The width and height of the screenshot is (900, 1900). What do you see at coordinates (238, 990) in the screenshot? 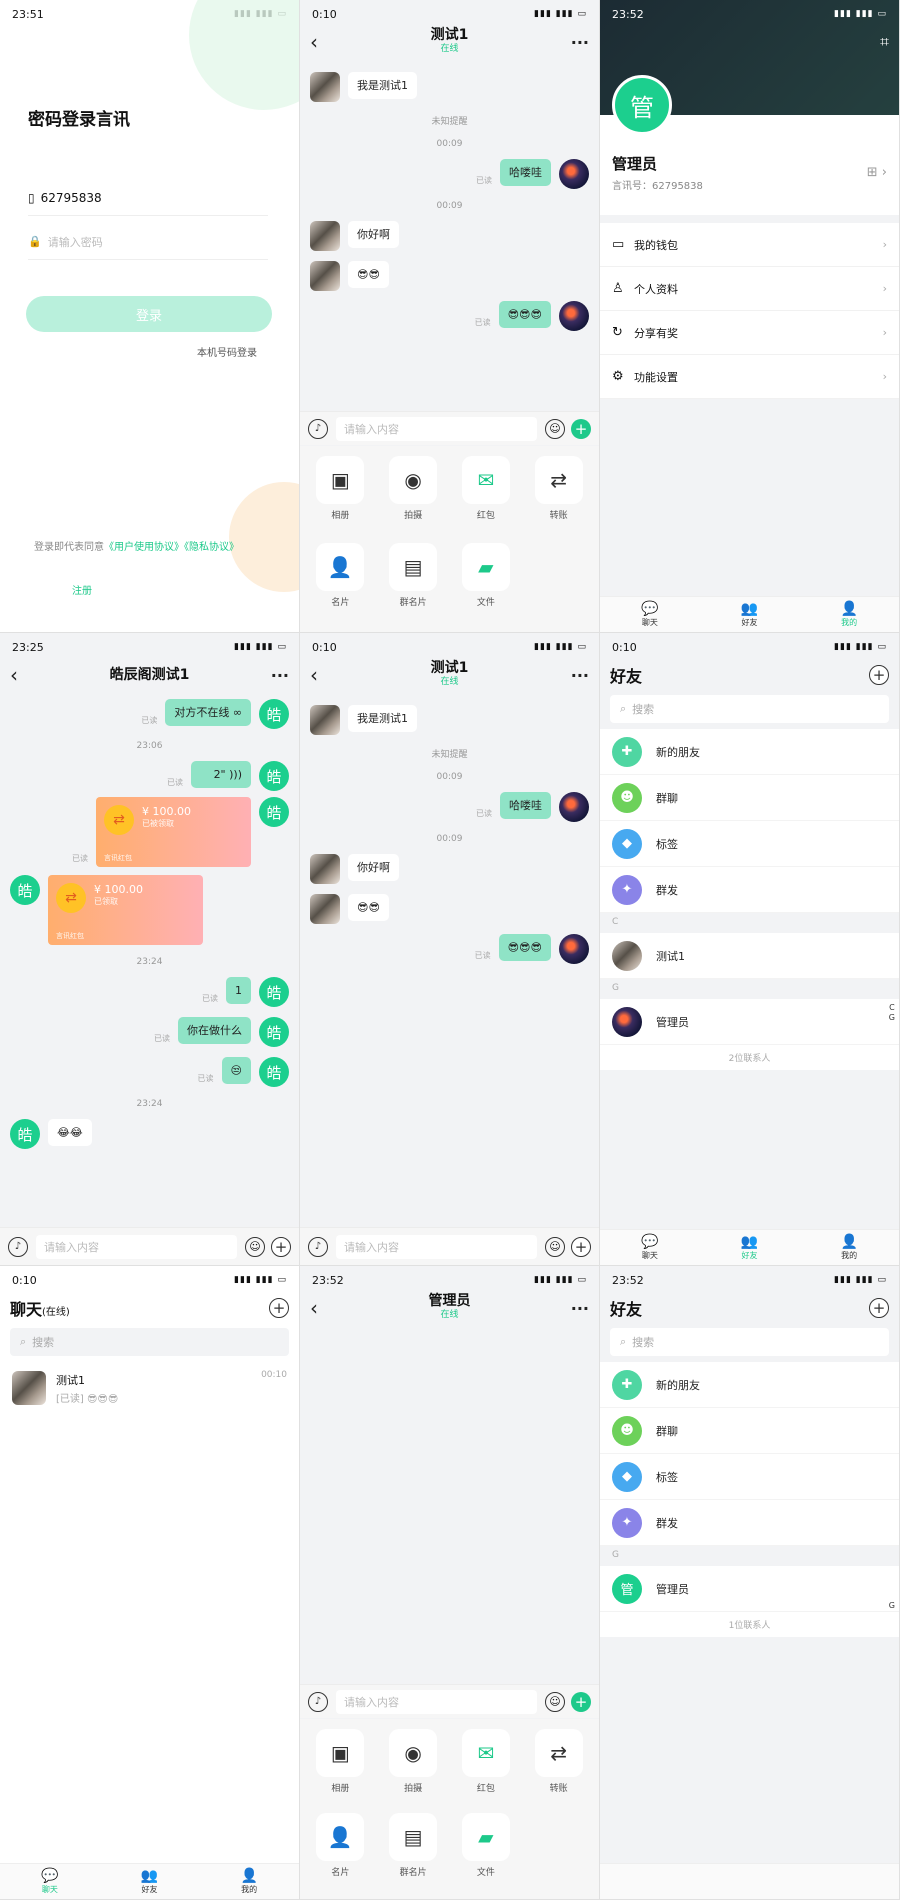
I see `message-bubble: 1` at bounding box center [238, 990].